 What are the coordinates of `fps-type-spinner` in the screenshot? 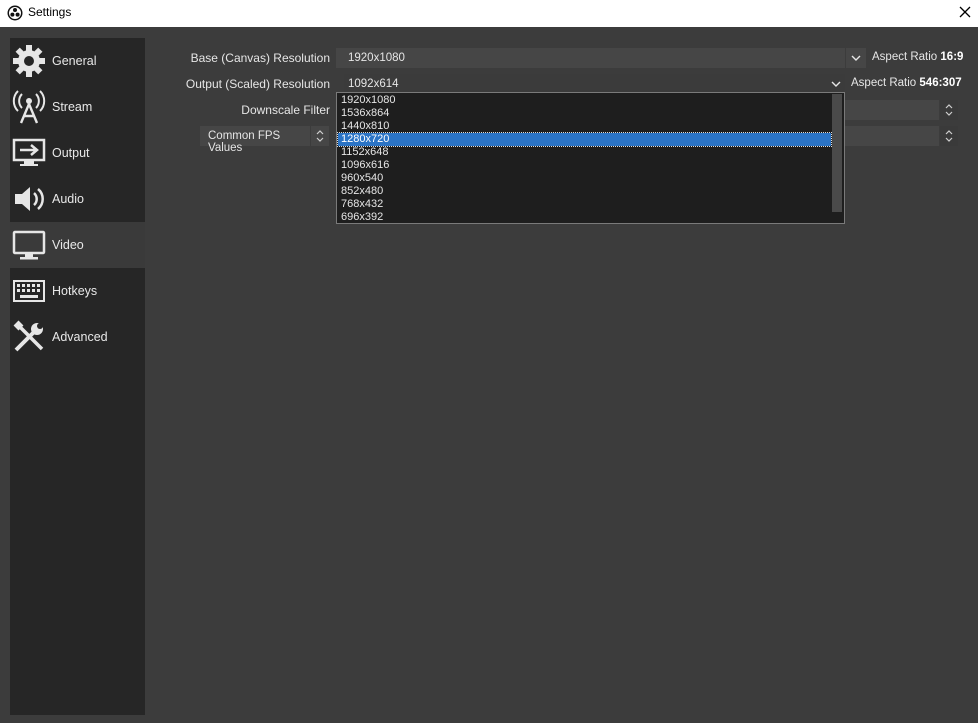 It's located at (320, 136).